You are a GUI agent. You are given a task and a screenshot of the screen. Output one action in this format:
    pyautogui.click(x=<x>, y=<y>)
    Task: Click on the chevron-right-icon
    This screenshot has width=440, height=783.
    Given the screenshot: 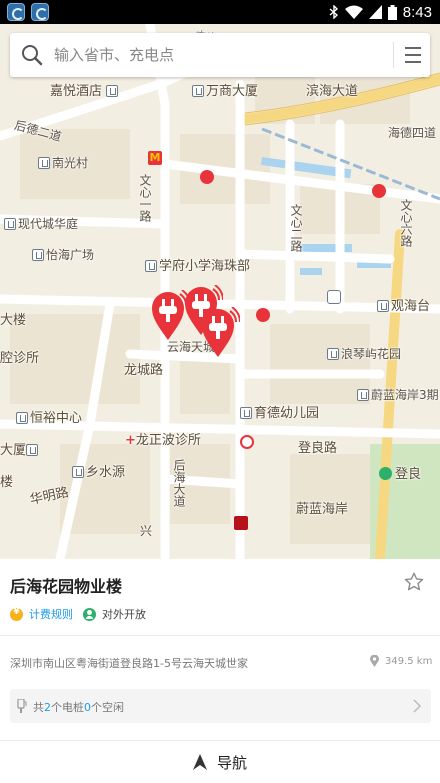 What is the action you would take?
    pyautogui.click(x=417, y=706)
    